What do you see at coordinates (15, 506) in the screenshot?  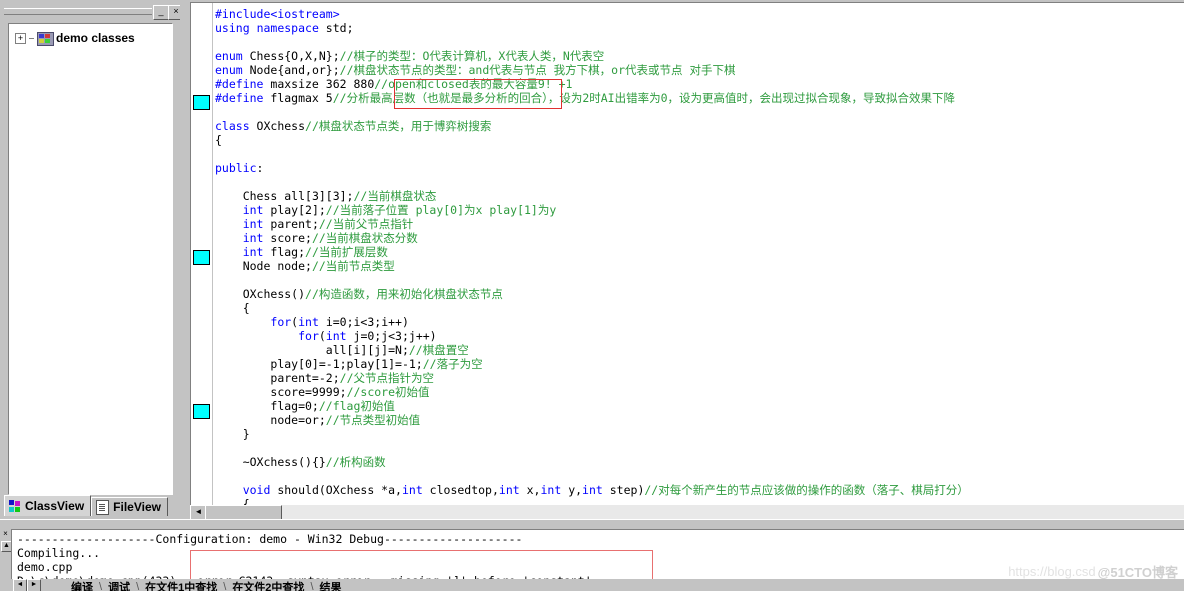 I see `classview-icon` at bounding box center [15, 506].